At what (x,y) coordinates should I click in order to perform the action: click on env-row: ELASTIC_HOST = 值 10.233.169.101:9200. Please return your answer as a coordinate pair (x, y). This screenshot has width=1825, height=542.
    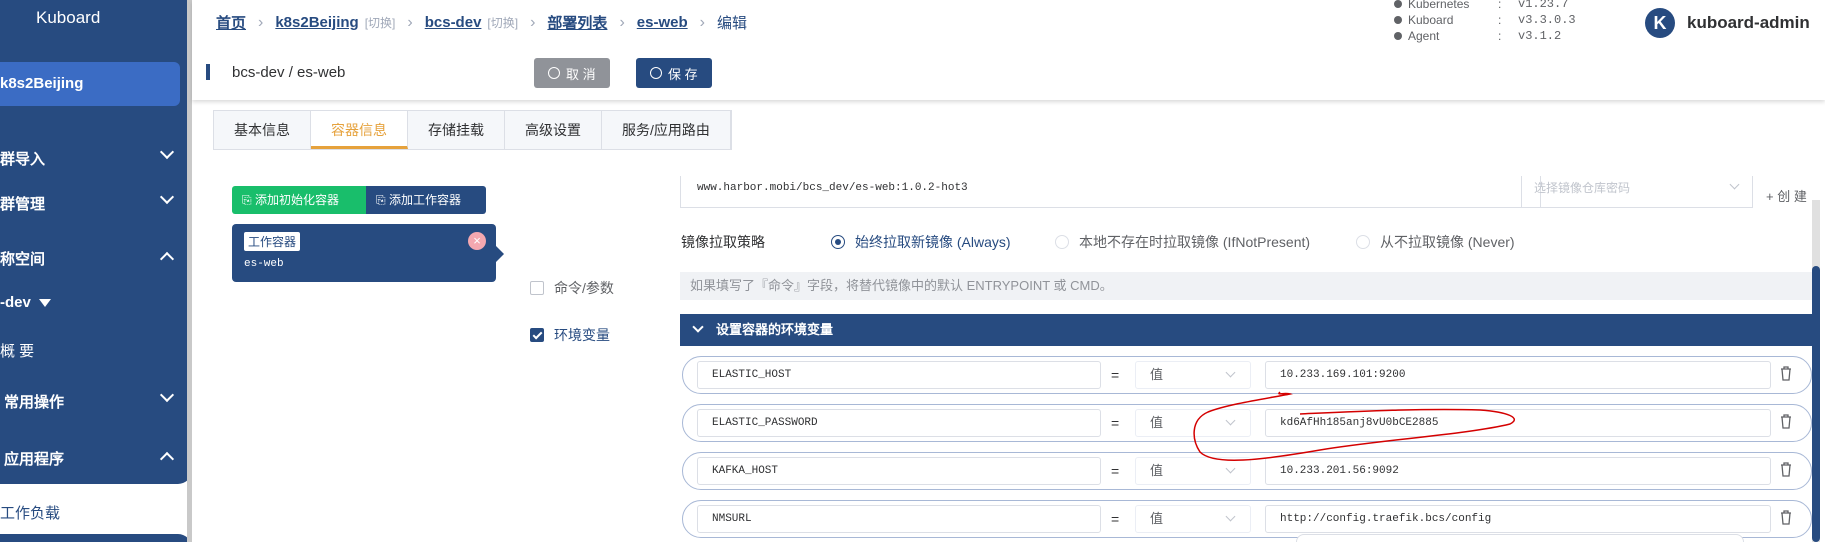
    Looking at the image, I should click on (1247, 375).